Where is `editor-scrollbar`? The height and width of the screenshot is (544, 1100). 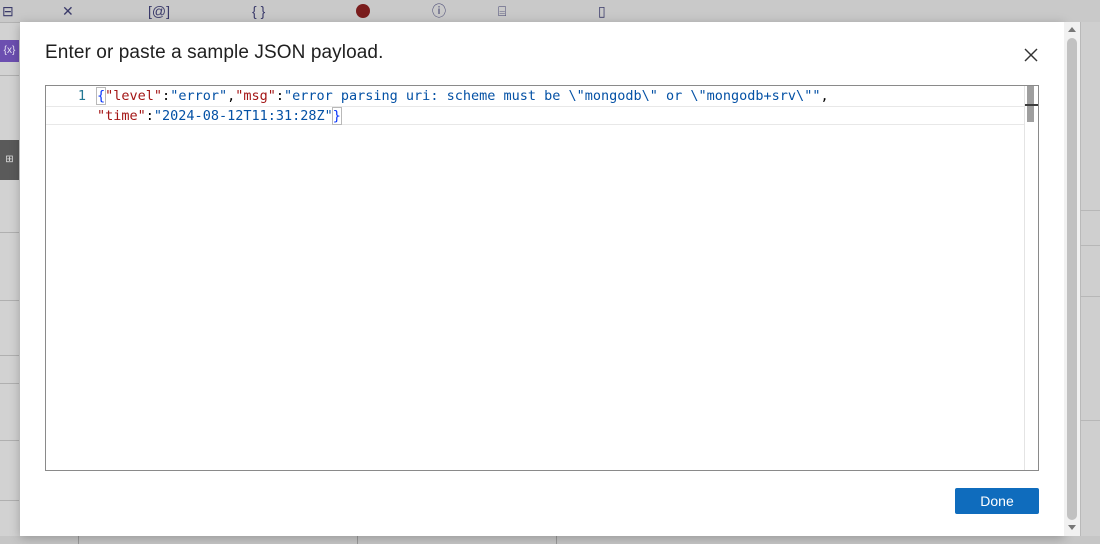
editor-scrollbar is located at coordinates (1031, 278).